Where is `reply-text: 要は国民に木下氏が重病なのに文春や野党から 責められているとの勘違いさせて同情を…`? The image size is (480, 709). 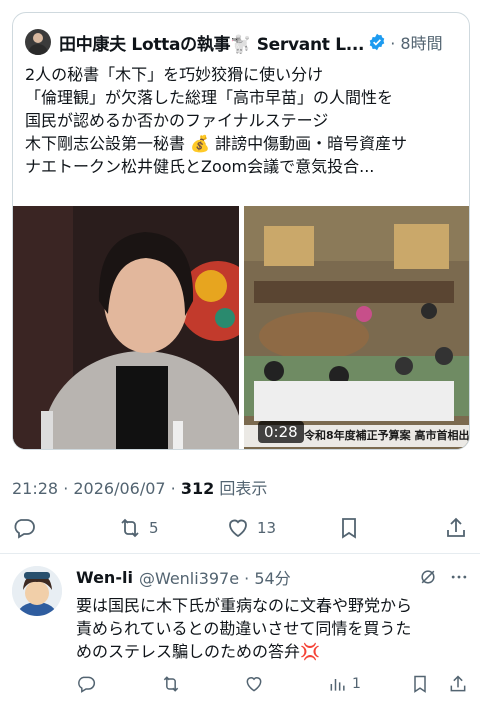
reply-text: 要は国民に木下氏が重病なのに文春や野党から 責められているとの勘違いさせて同情を… is located at coordinates (273, 628).